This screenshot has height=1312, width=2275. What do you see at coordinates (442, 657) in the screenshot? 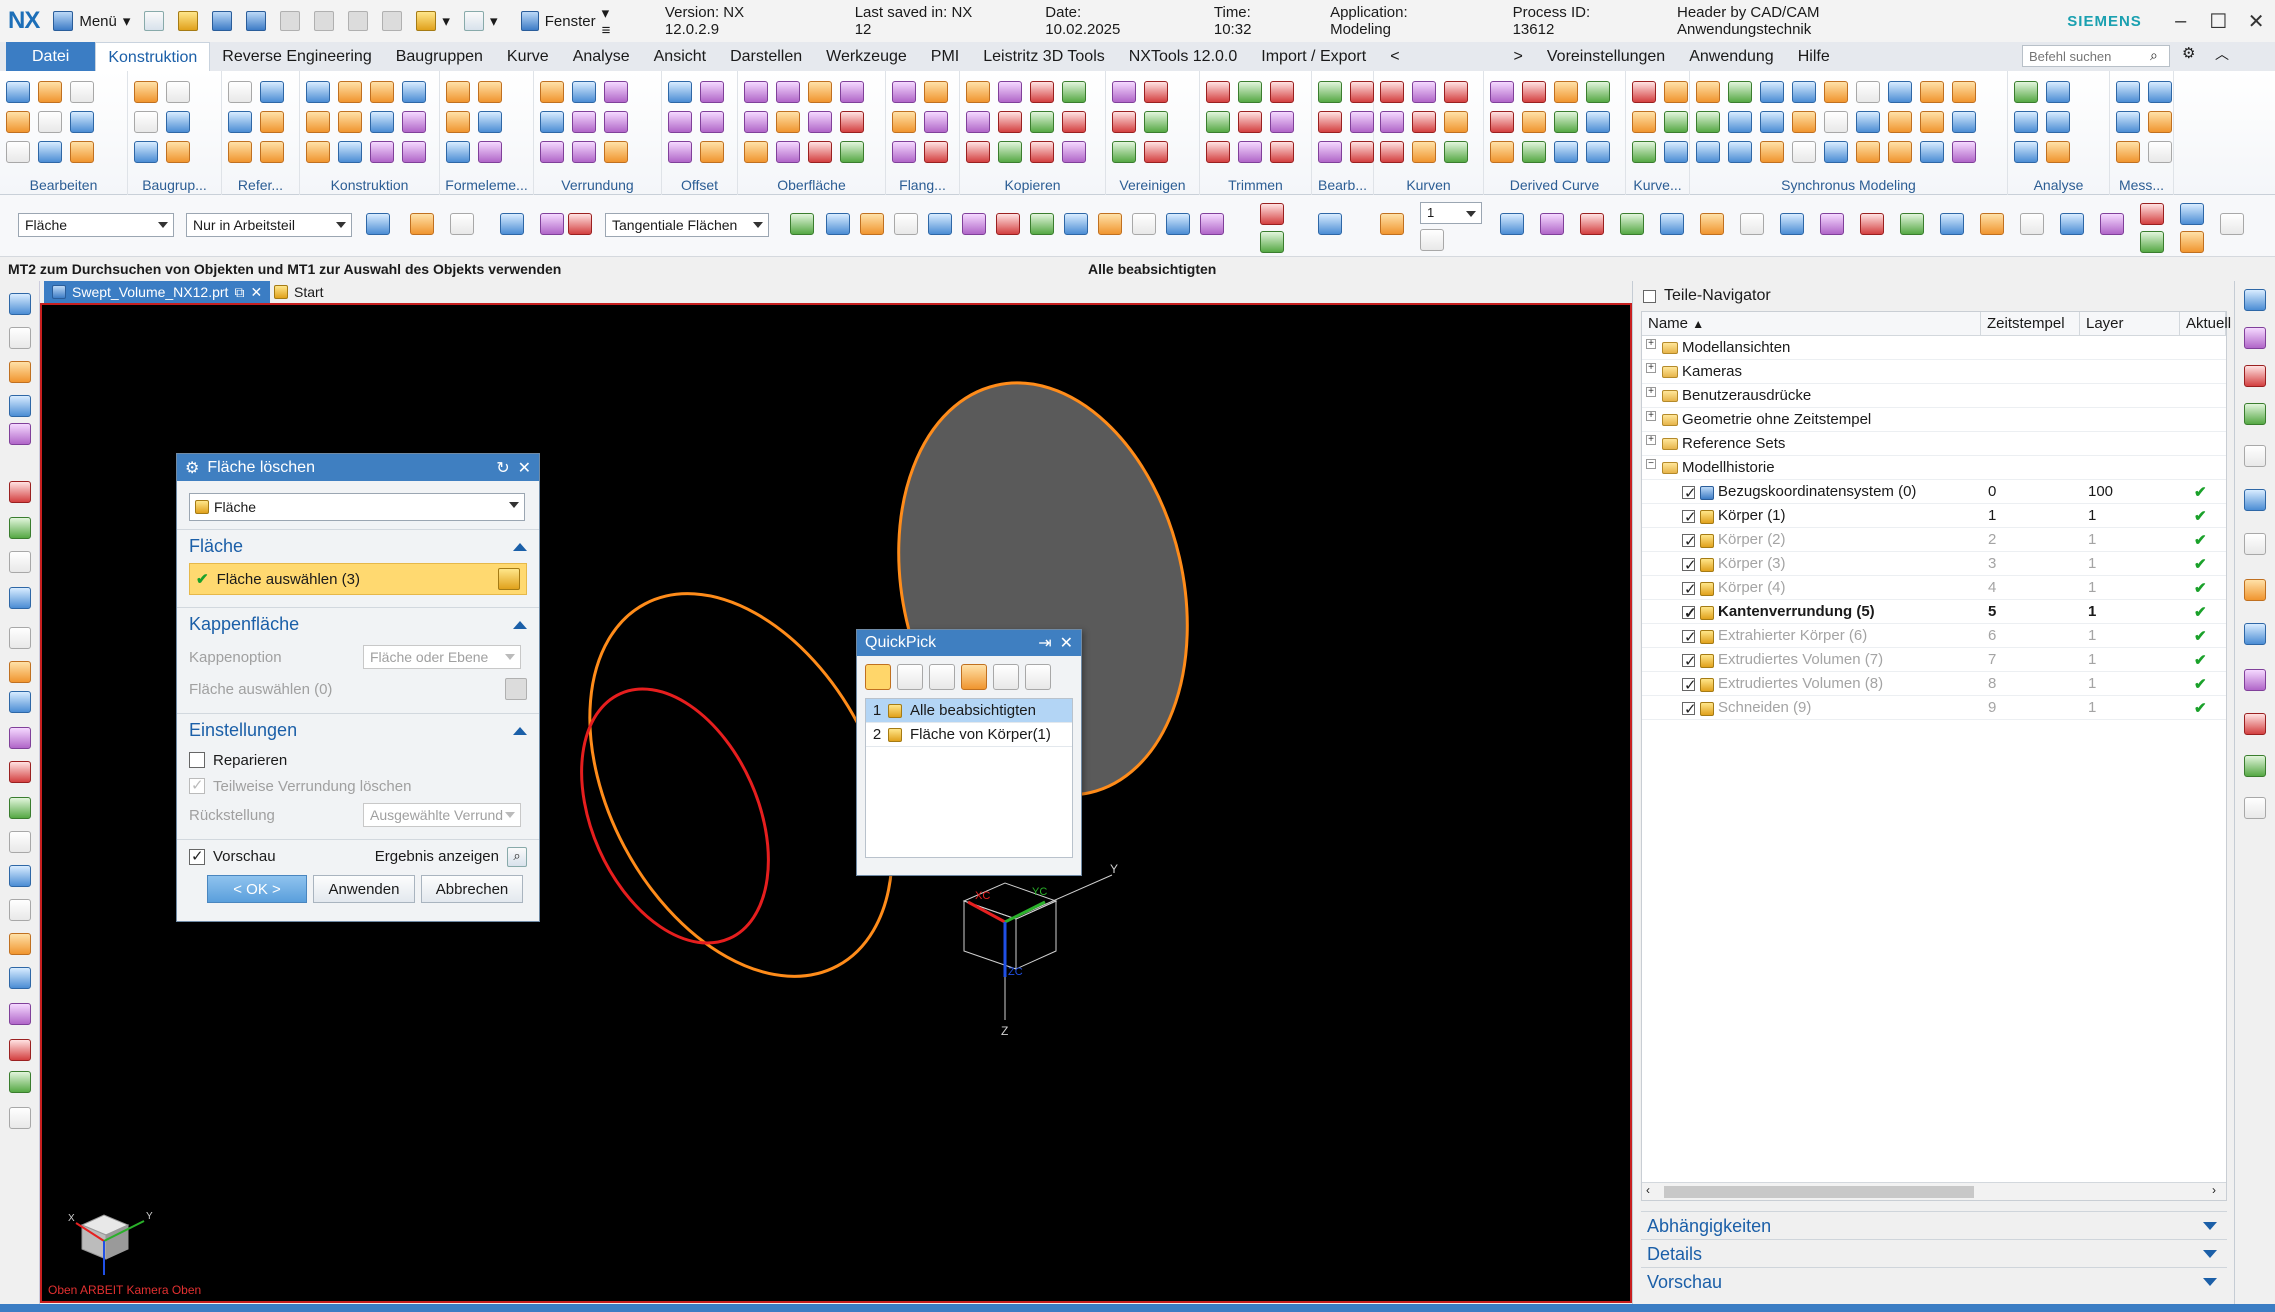
I see `cap-option-select: Fläche oder Ebene` at bounding box center [442, 657].